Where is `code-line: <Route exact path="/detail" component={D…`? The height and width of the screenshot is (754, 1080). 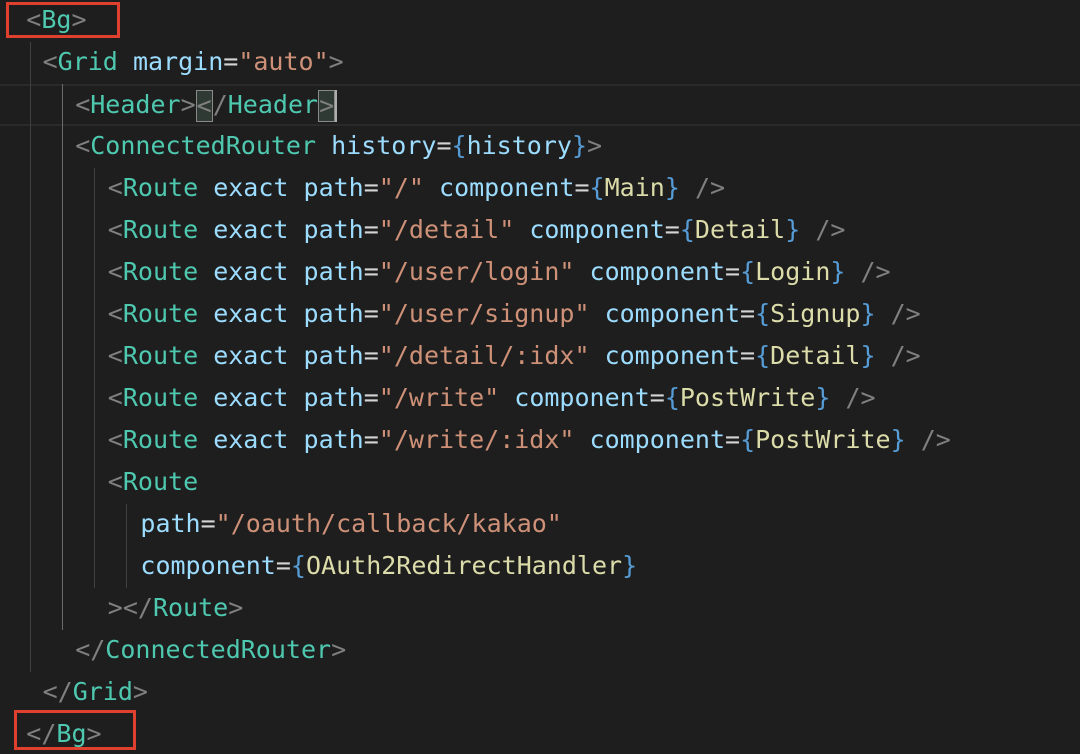 code-line: <Route exact path="/detail" component={D… is located at coordinates (540, 231).